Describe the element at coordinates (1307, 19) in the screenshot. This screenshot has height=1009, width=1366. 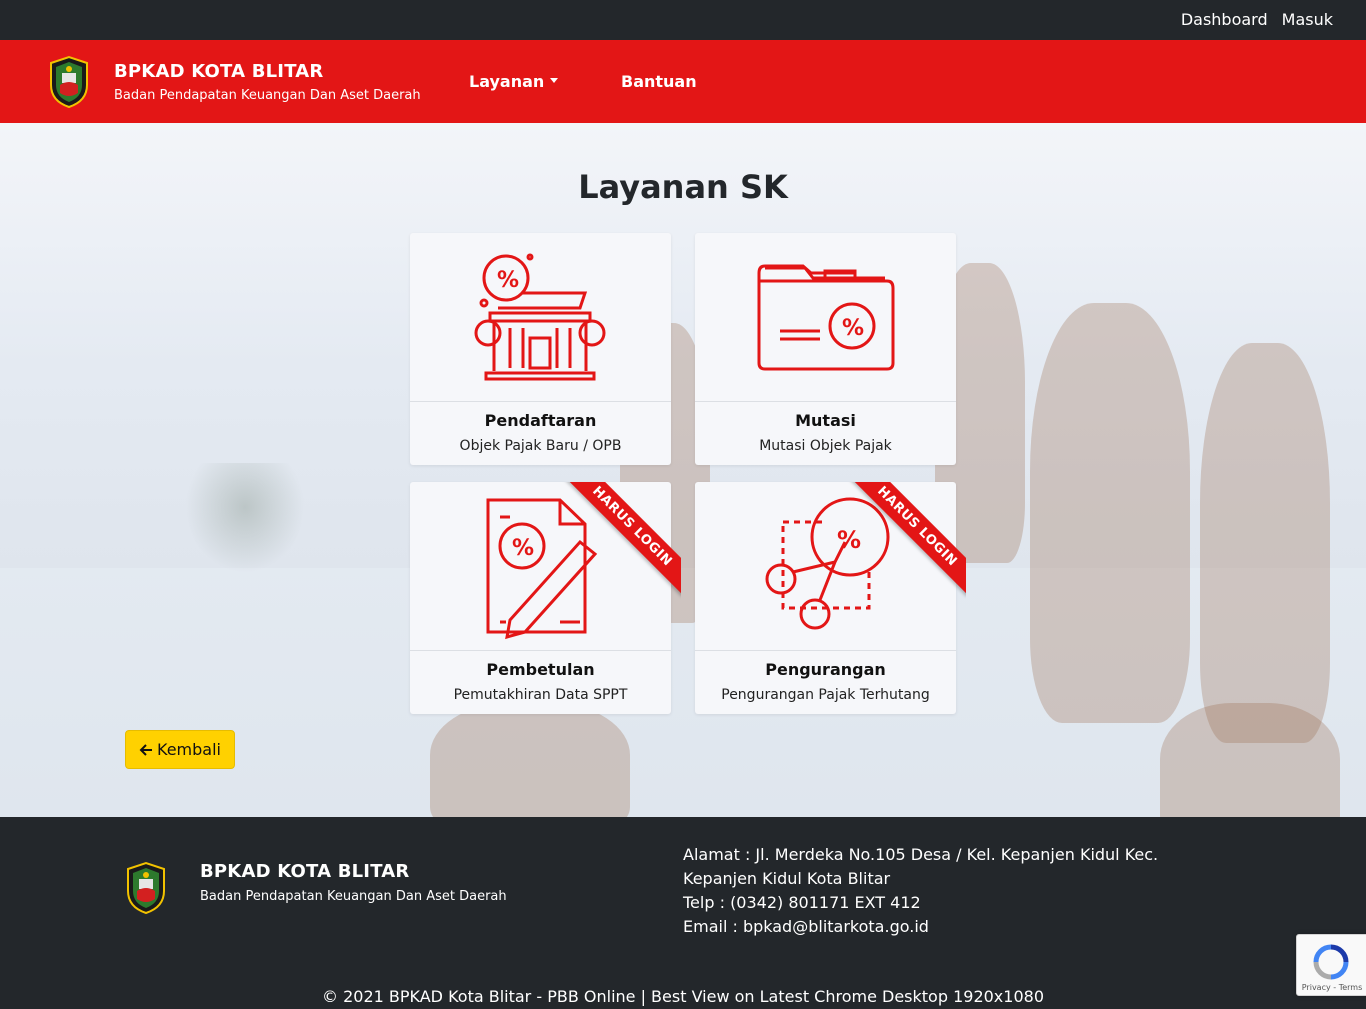
I see `login-link: Masuk` at that location.